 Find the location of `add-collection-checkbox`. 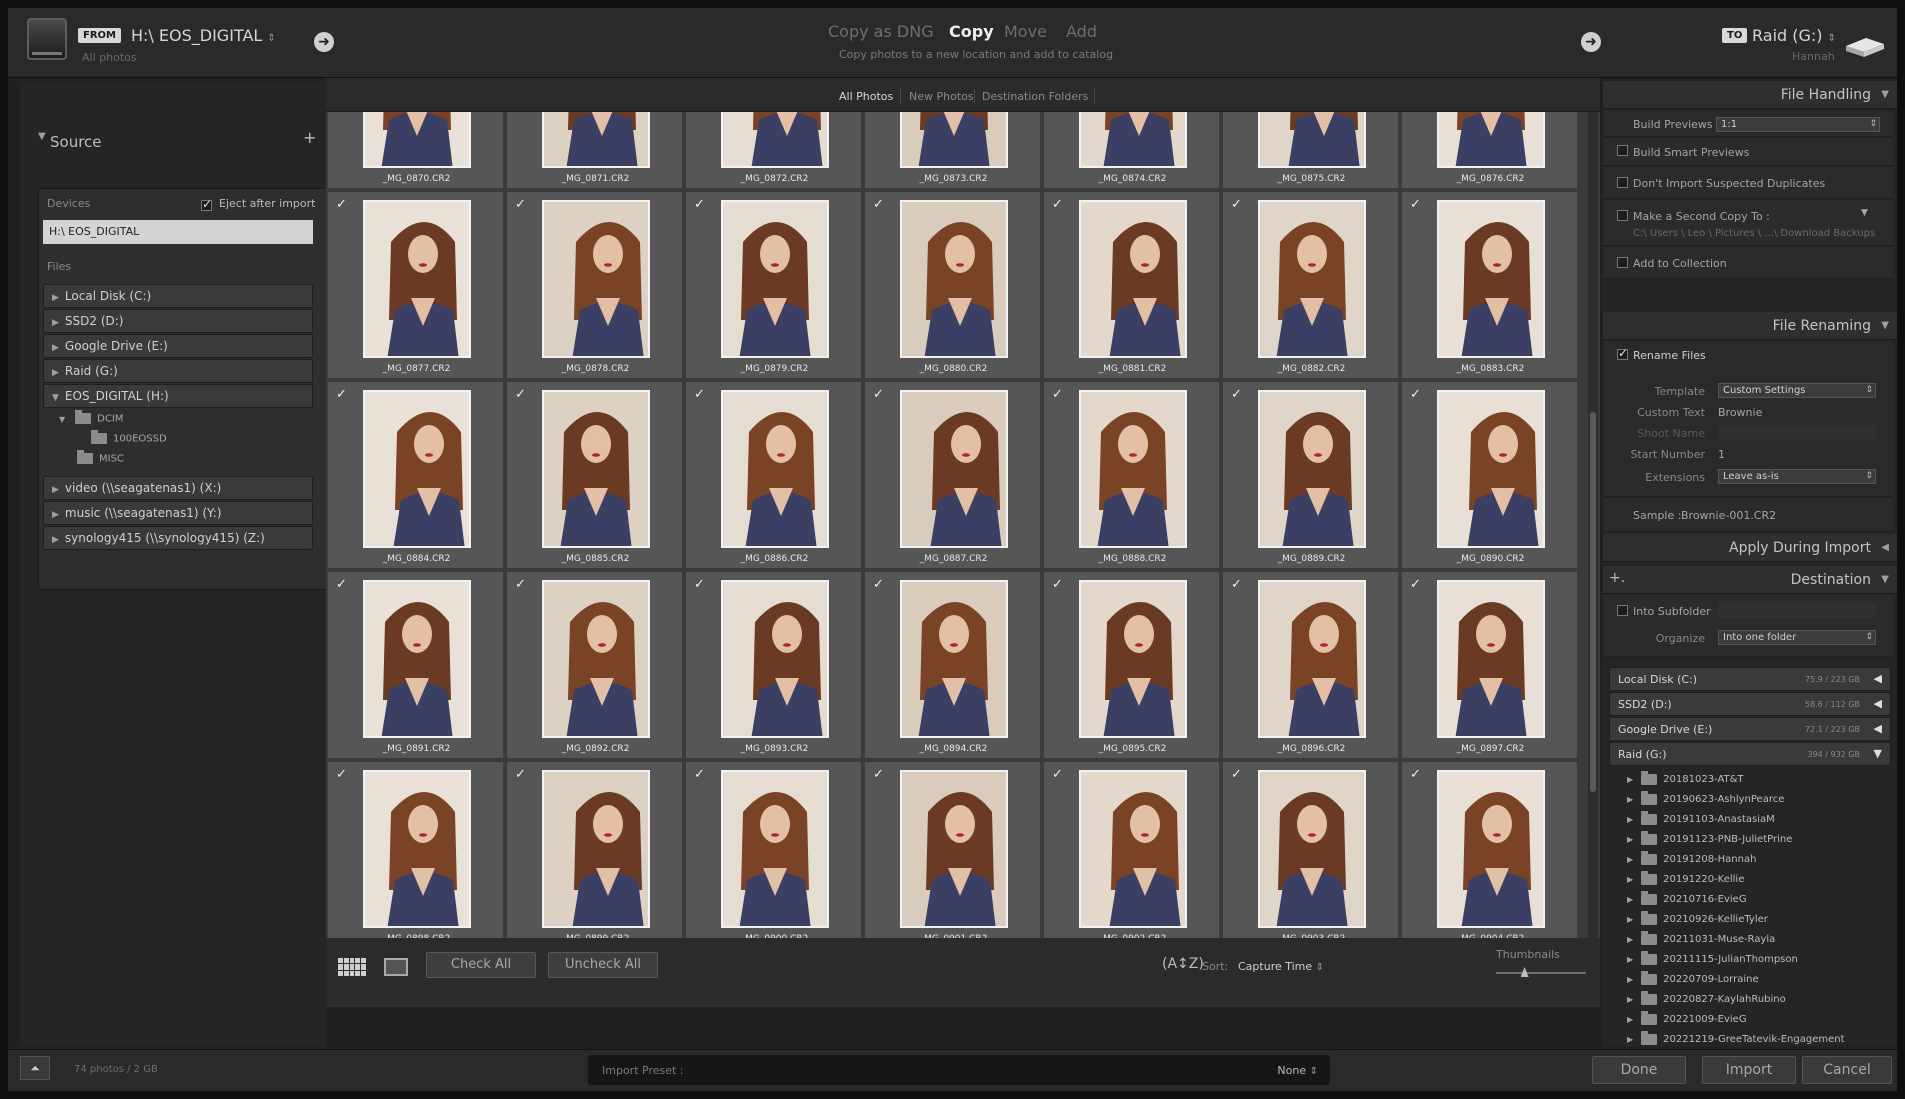

add-collection-checkbox is located at coordinates (1622, 262).